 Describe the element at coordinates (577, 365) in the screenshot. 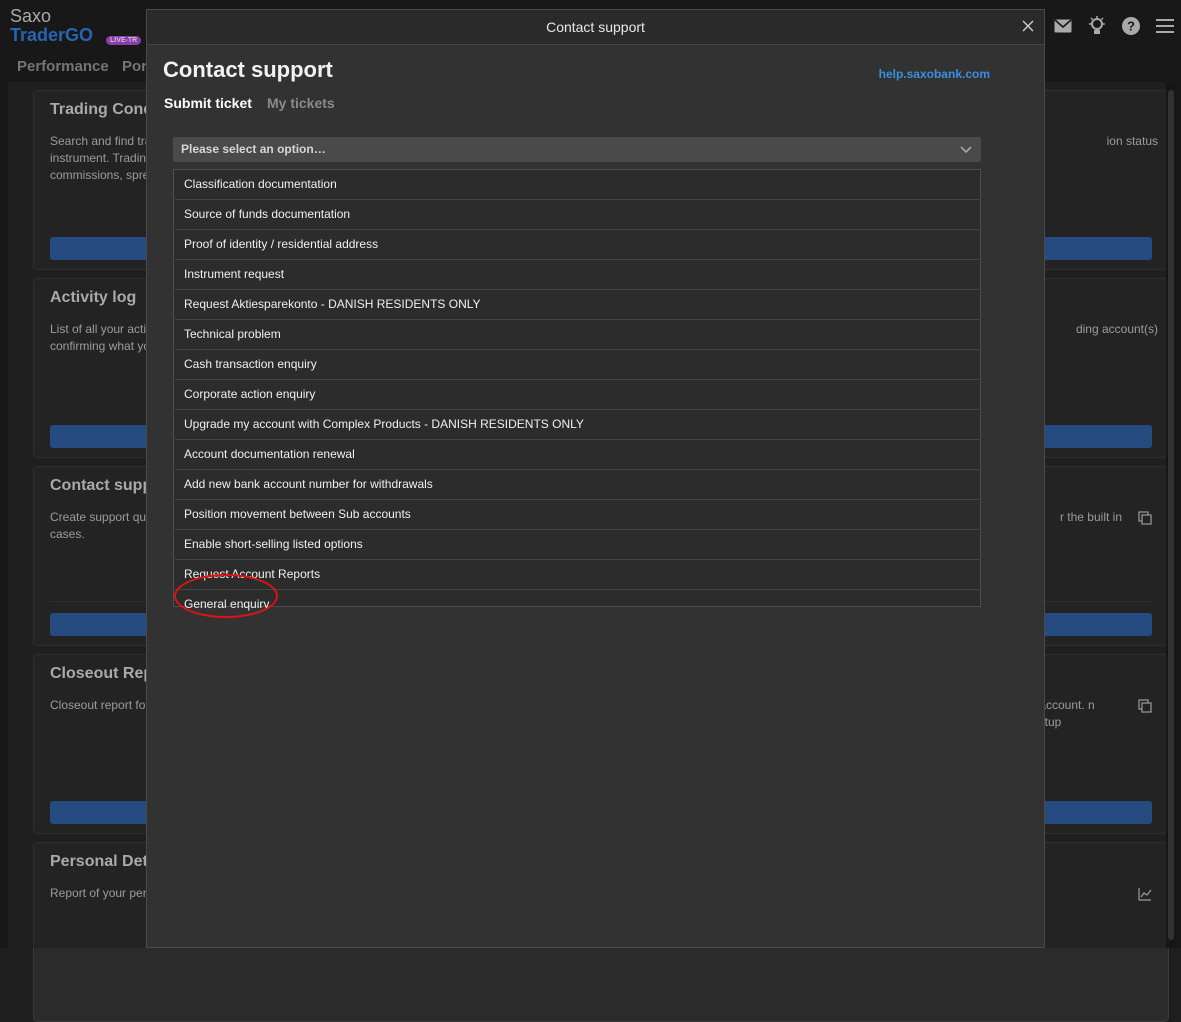

I see `option-cash-transaction: Cash transaction enquiry` at that location.